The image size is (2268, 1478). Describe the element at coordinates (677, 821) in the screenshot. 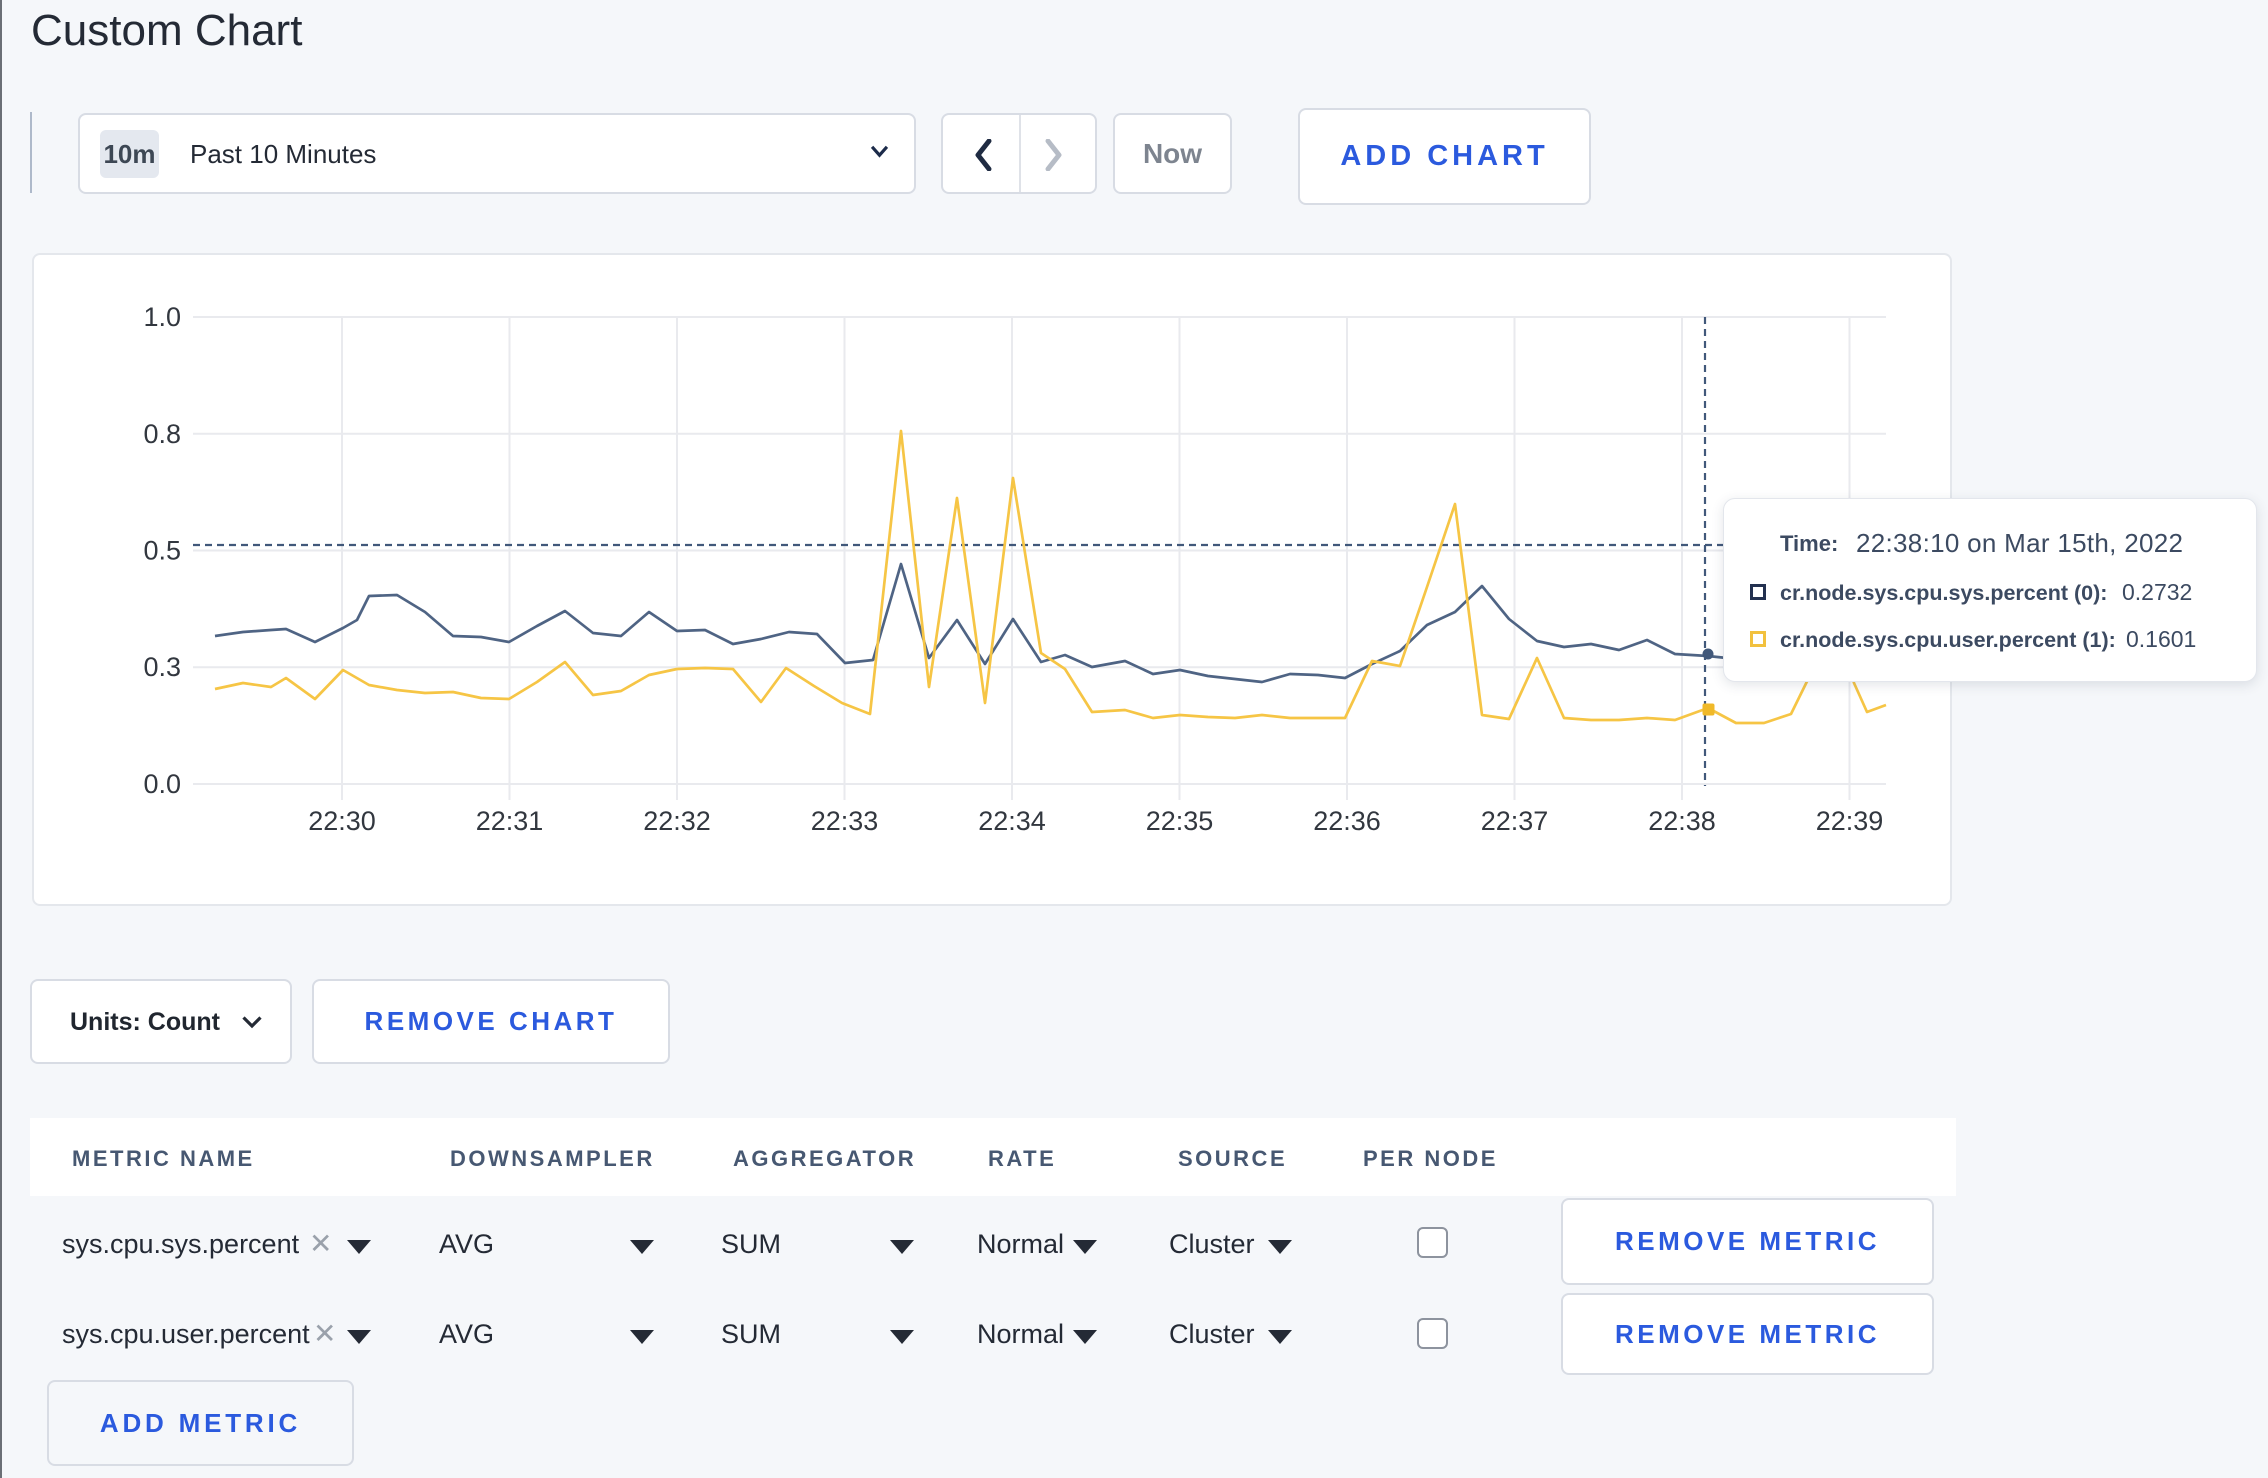

I see `svg-text: 22:32` at that location.